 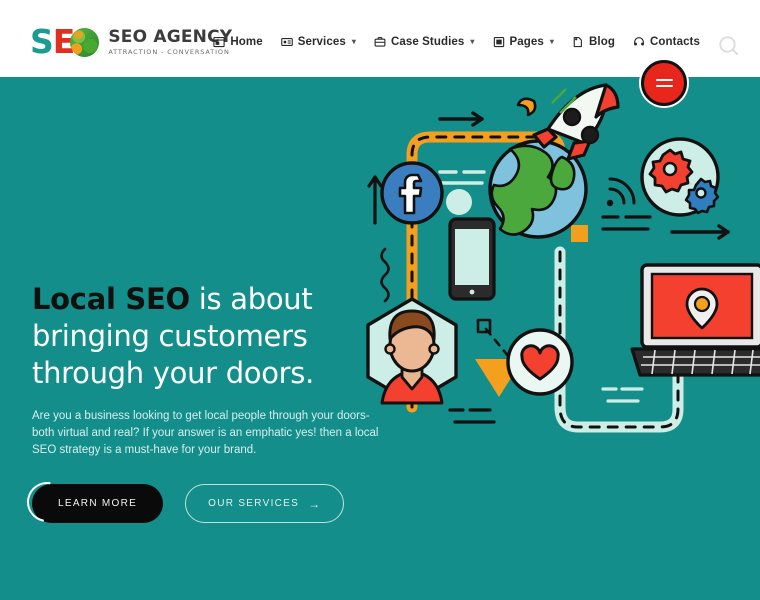 I want to click on hero-button-row: LEARN MORE OUR SERVICES →, so click(x=210, y=502).